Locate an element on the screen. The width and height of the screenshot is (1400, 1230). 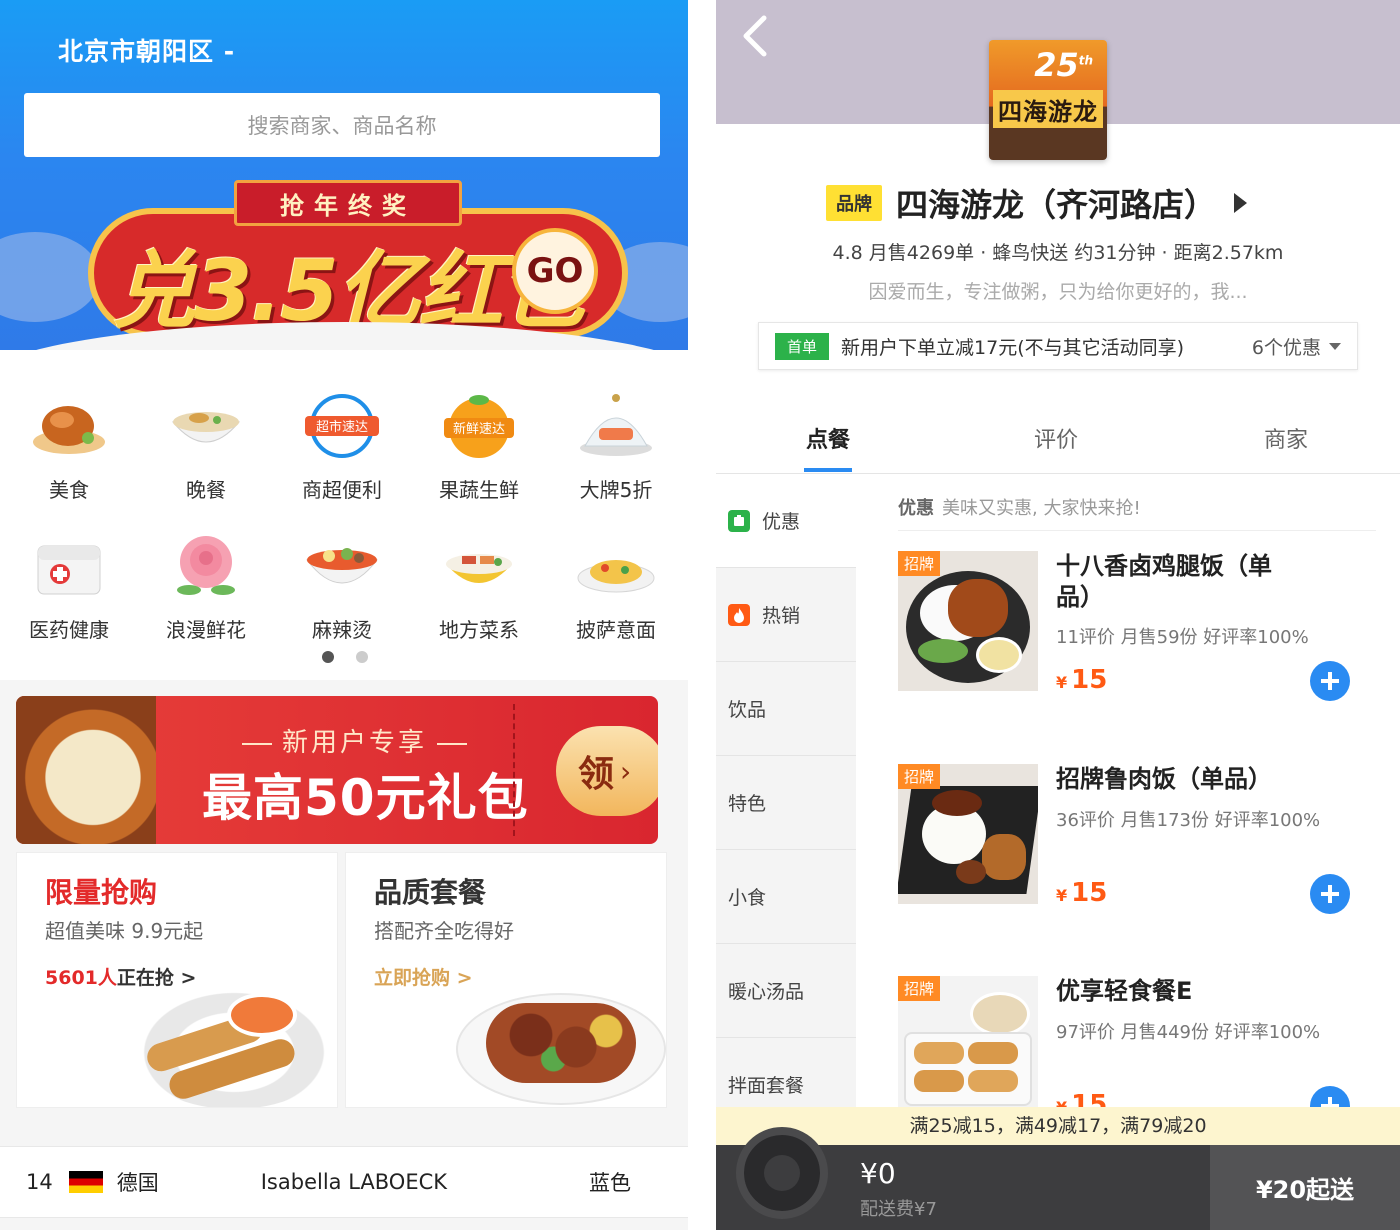
offer-text: 新用户下单立减17元(不与其它活动同享) is located at coordinates (1013, 347).